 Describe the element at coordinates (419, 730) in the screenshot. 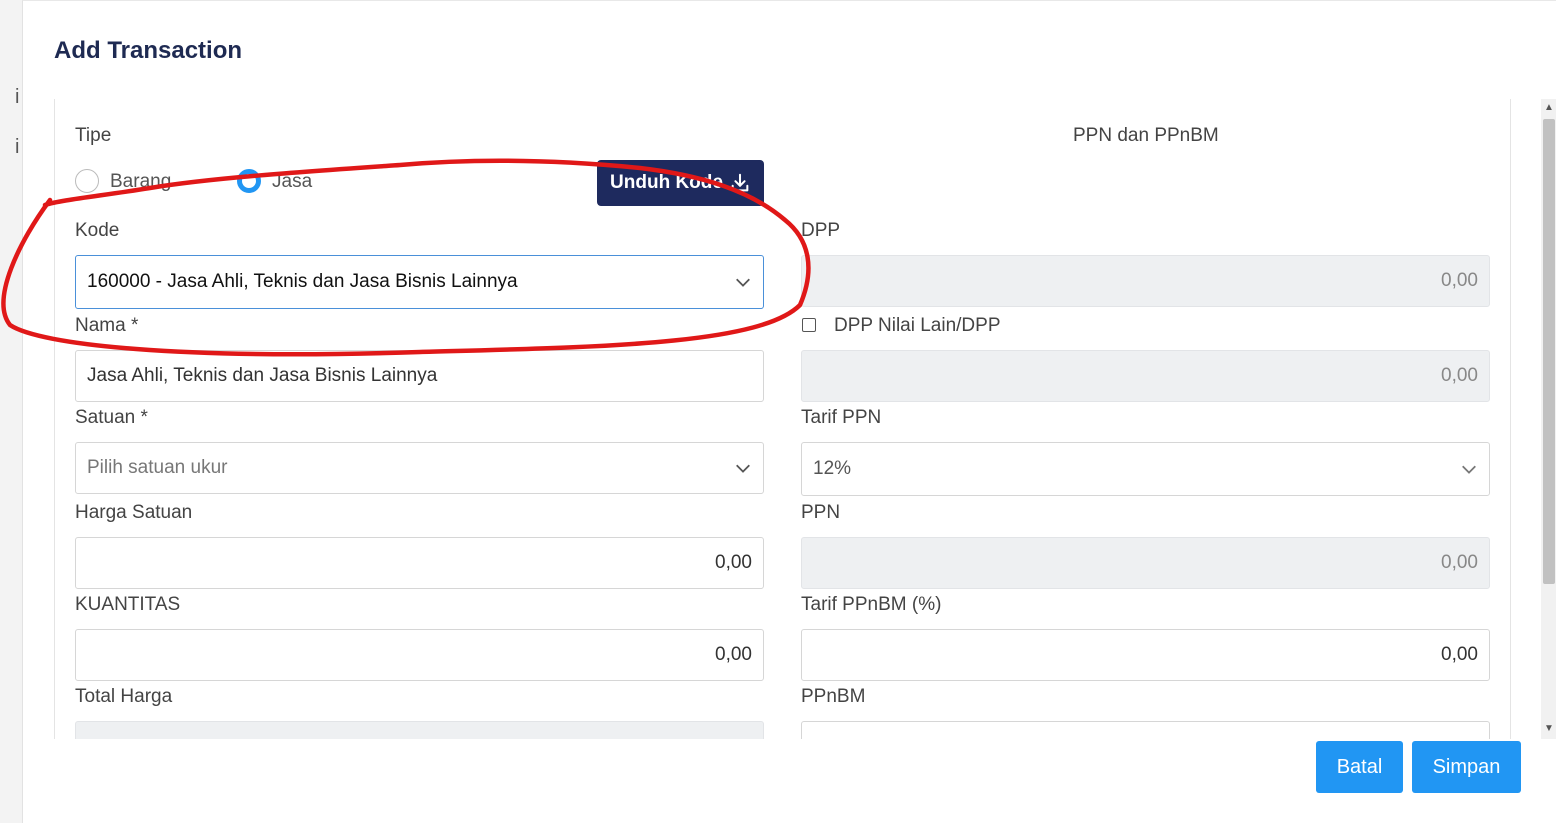

I see `total-harga-input` at that location.